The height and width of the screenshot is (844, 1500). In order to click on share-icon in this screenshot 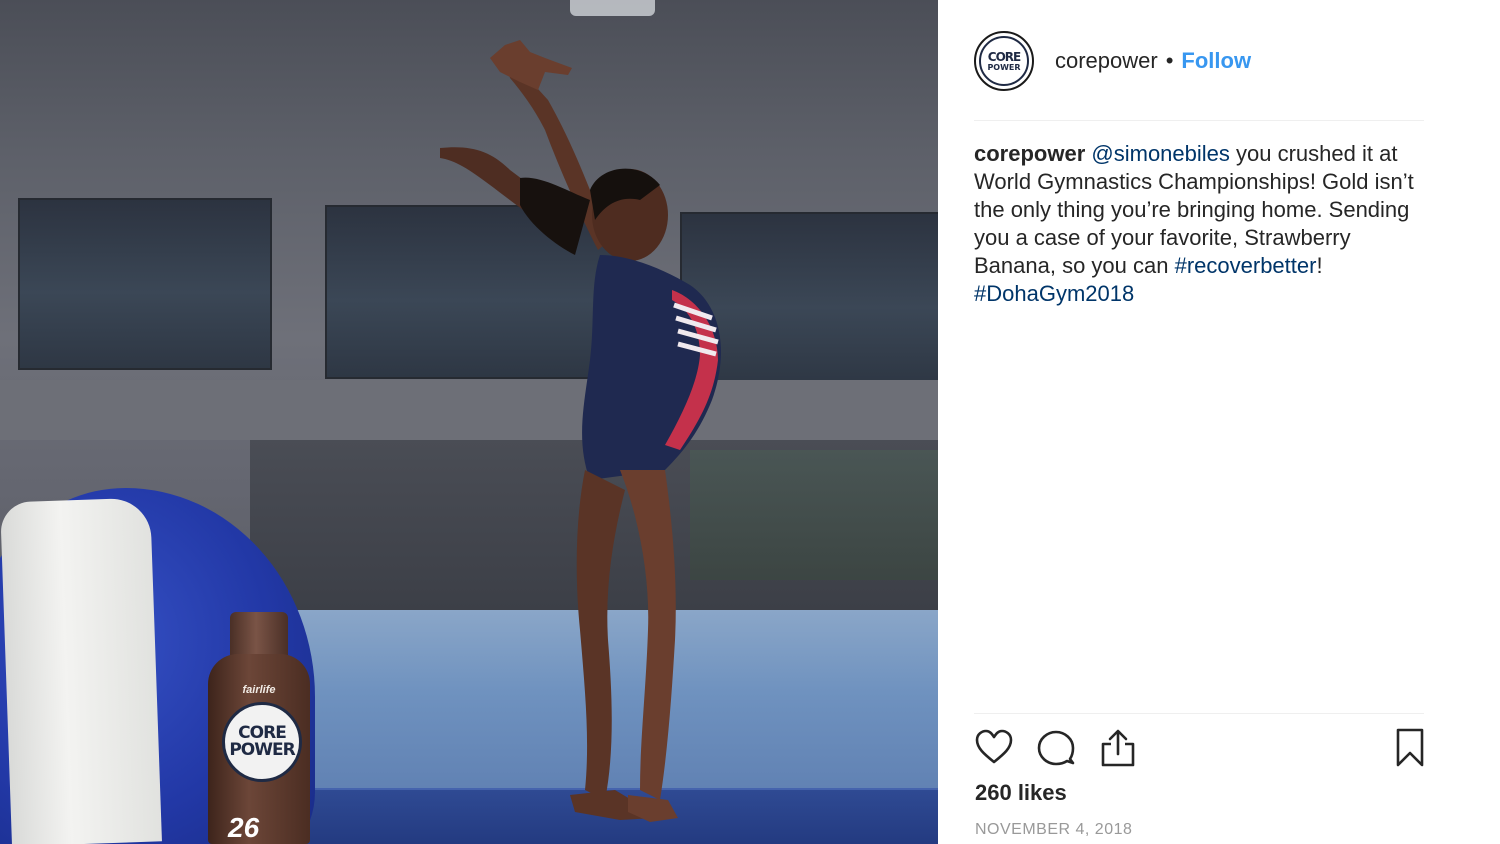, I will do `click(1118, 748)`.